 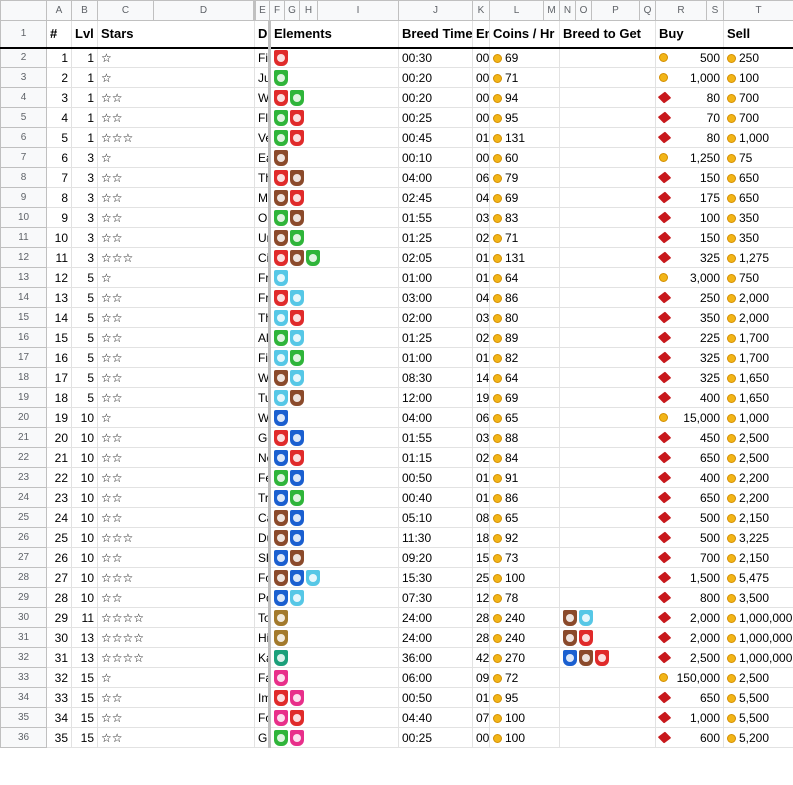 What do you see at coordinates (758, 657) in the screenshot?
I see `cell-sell: 1,000,000` at bounding box center [758, 657].